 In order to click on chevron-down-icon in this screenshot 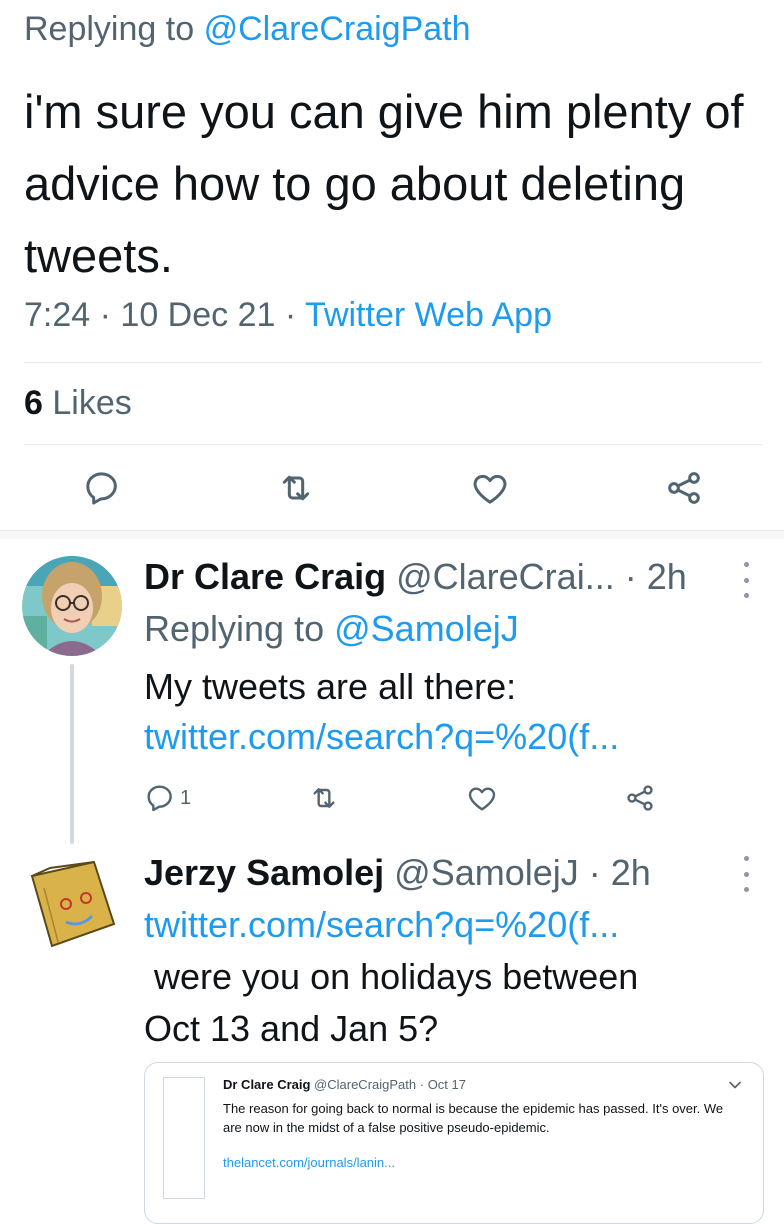, I will do `click(735, 1085)`.